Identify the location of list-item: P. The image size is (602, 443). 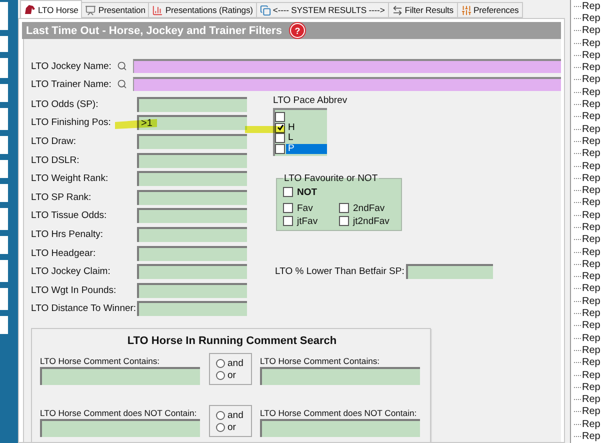
(306, 149).